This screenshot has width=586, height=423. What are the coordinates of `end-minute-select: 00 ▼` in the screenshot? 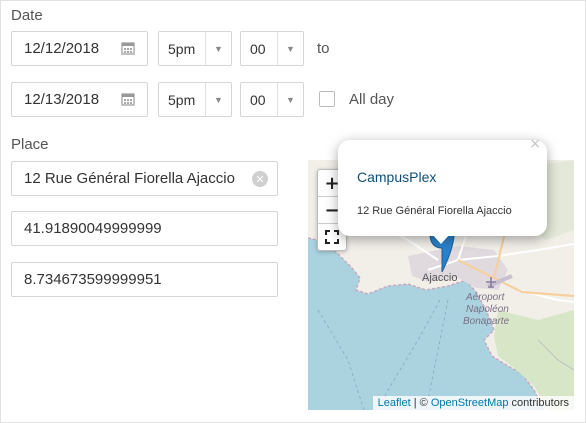 It's located at (272, 99).